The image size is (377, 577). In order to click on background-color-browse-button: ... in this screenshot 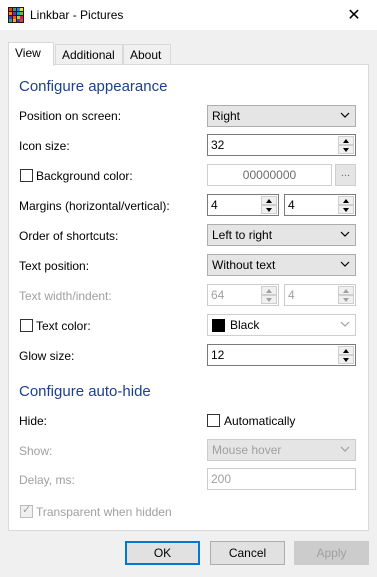, I will do `click(345, 175)`.